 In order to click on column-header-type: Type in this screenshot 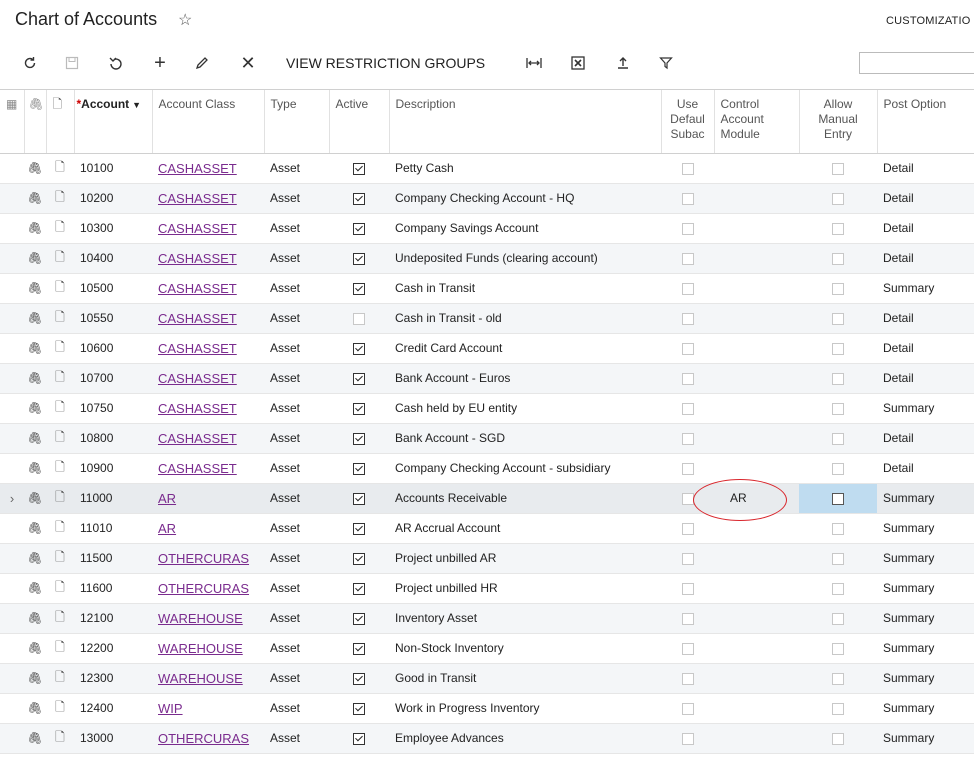, I will do `click(297, 122)`.